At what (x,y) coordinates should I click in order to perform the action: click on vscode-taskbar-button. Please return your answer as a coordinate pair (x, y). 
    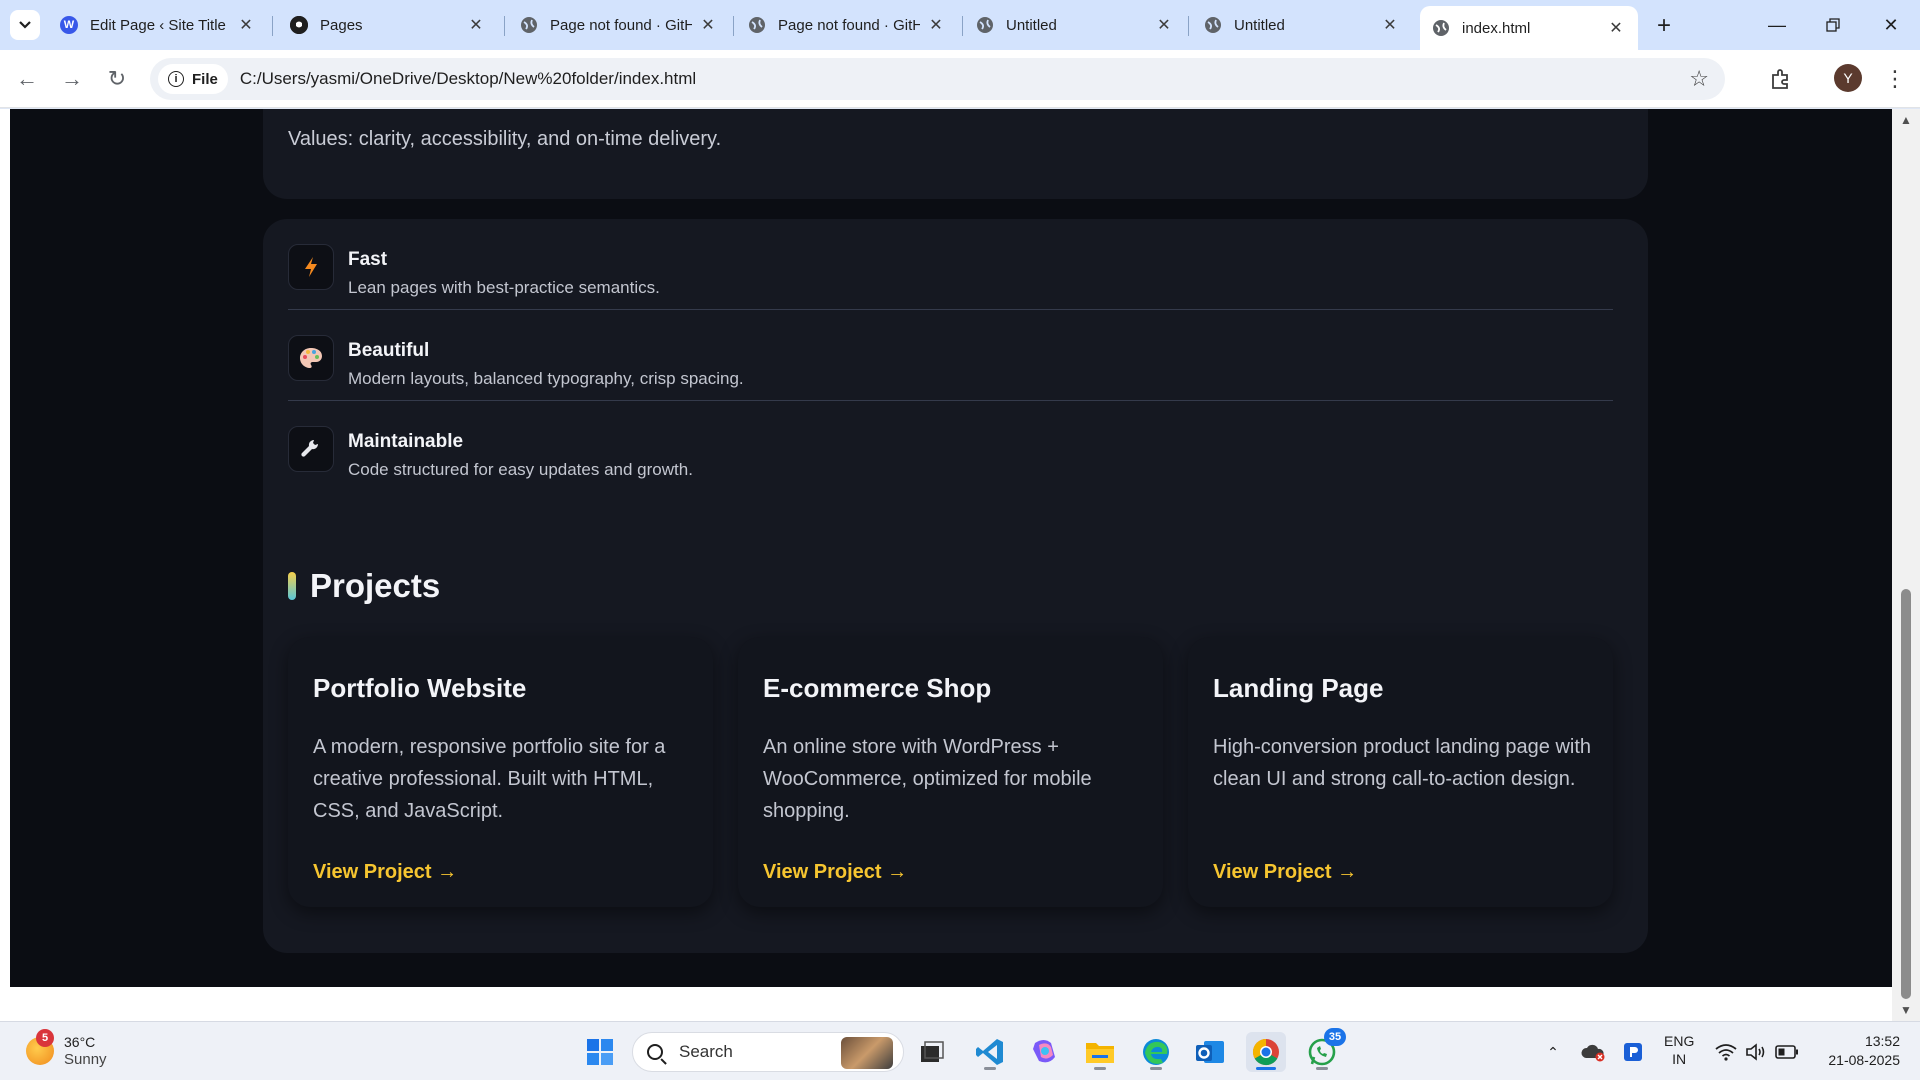
    Looking at the image, I should click on (990, 1052).